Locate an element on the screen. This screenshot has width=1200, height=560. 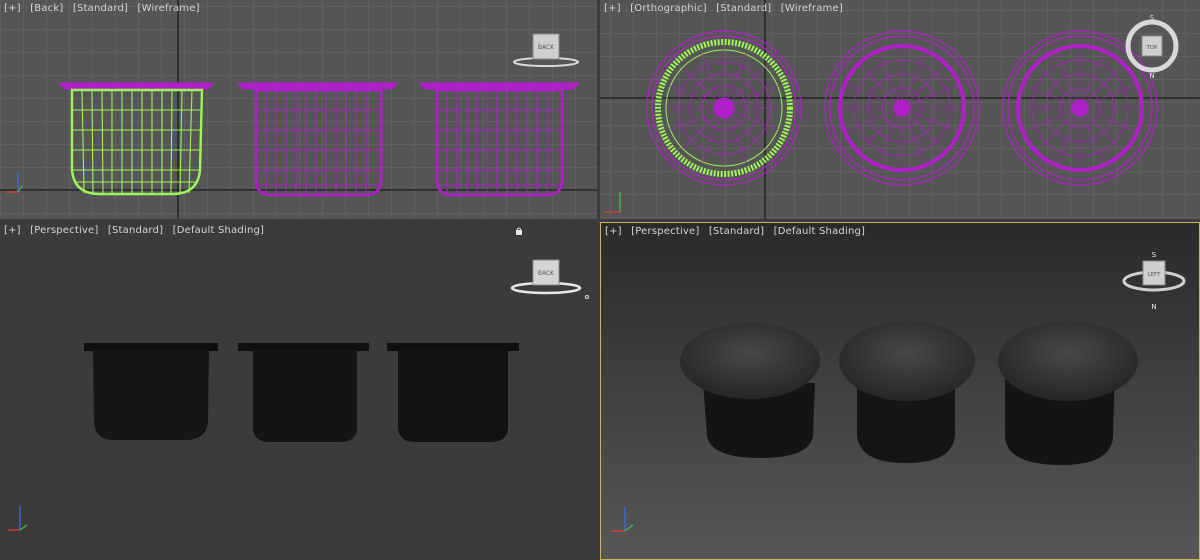
viewport-splitter-horizontal is located at coordinates (600, 220).